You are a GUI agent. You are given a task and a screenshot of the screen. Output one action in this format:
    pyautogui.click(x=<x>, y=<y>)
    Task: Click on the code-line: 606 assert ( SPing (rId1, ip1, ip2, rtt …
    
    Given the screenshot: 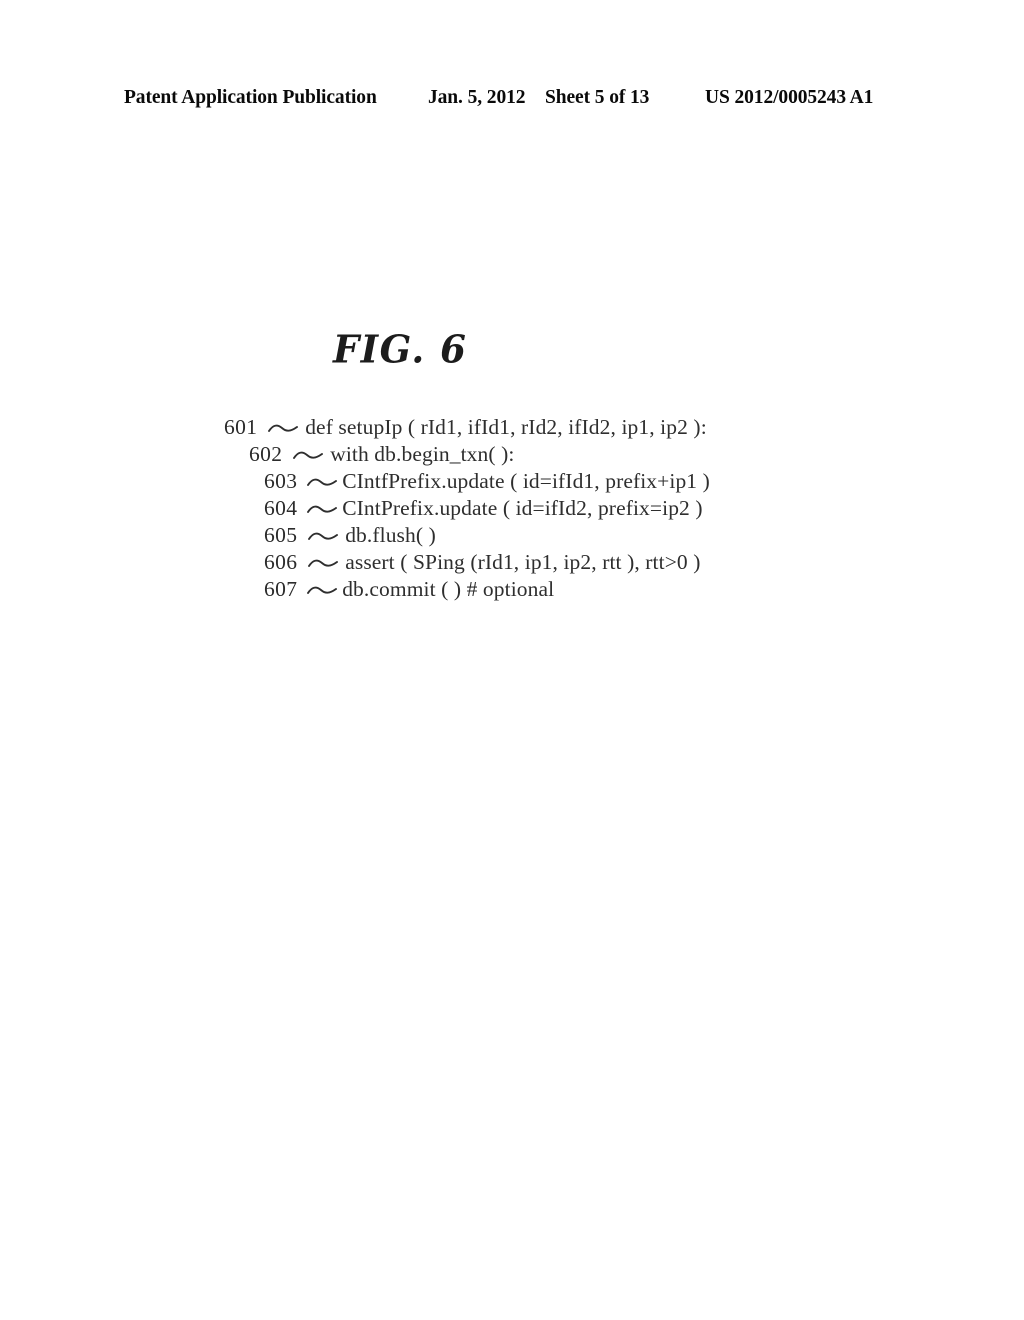 What is the action you would take?
    pyautogui.click(x=512, y=562)
    